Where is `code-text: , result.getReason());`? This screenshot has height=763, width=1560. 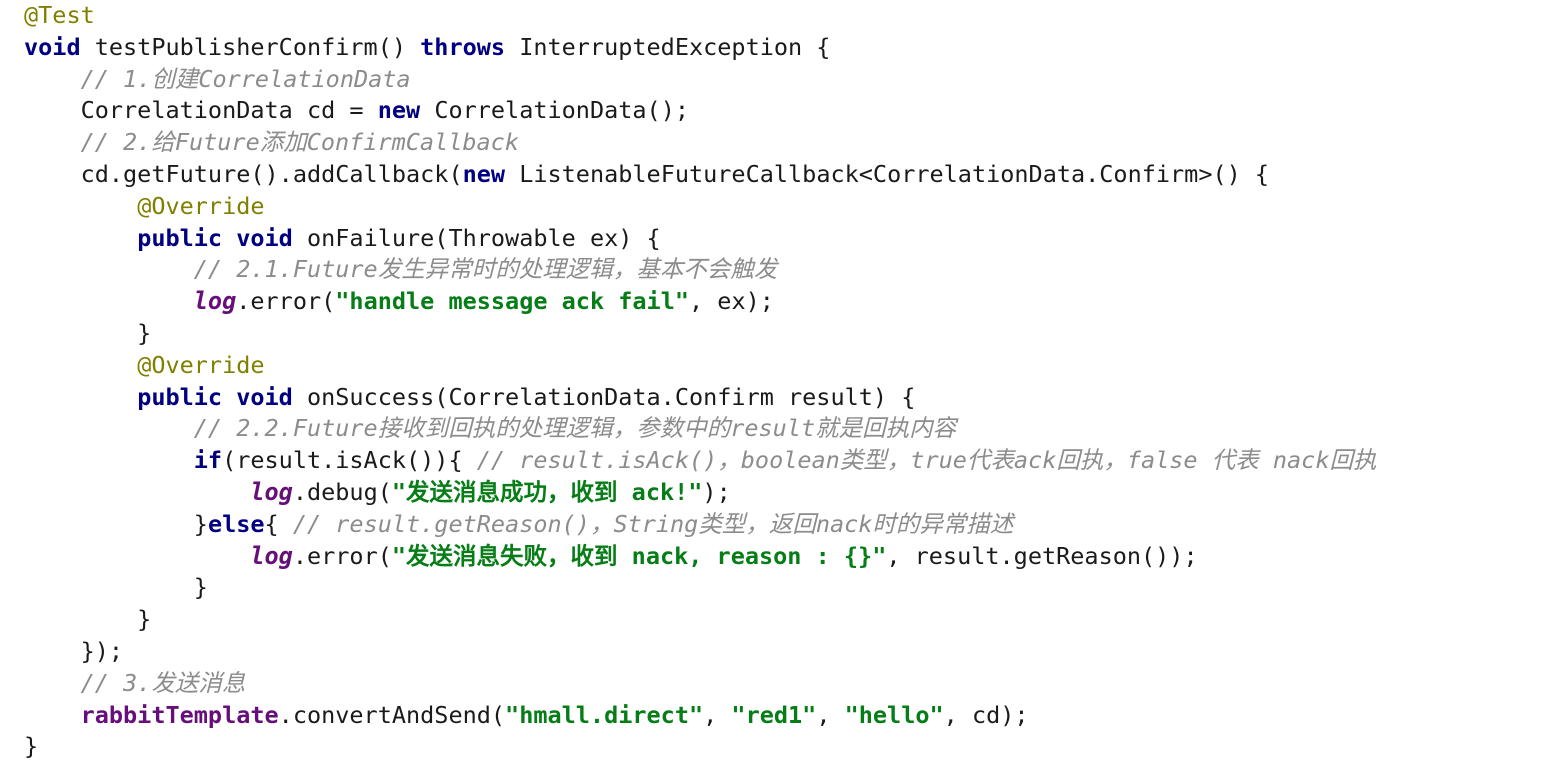 code-text: , result.getReason()); is located at coordinates (1042, 555).